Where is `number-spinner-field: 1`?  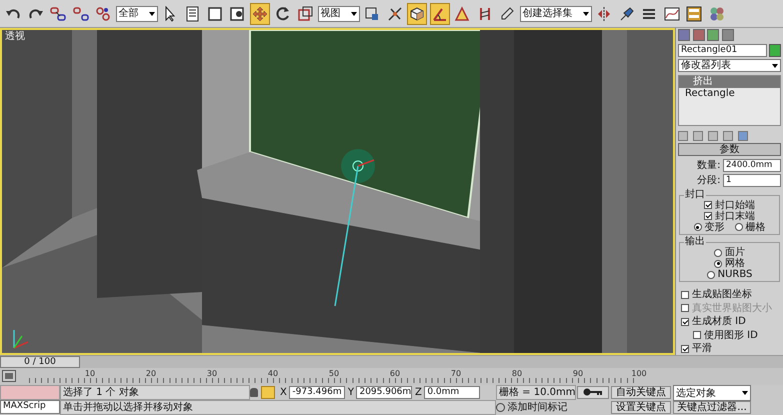 number-spinner-field: 1 is located at coordinates (752, 181).